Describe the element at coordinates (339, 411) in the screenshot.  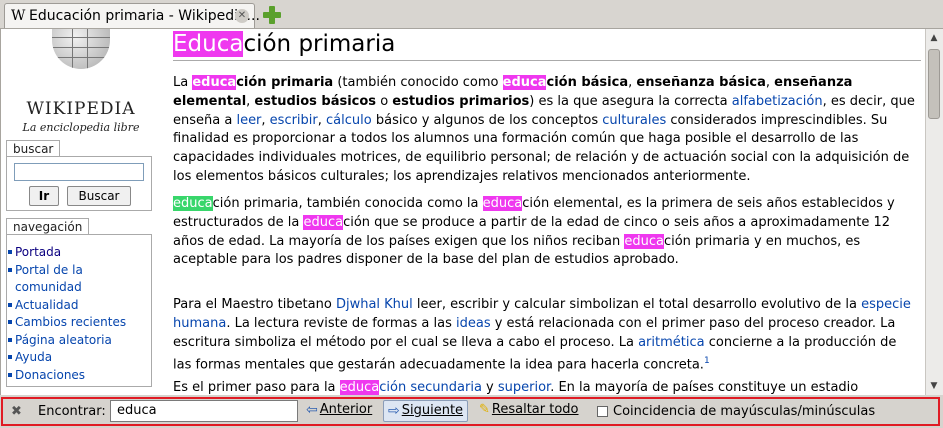
I see `find-previous-button: ⇦ Anterior` at that location.